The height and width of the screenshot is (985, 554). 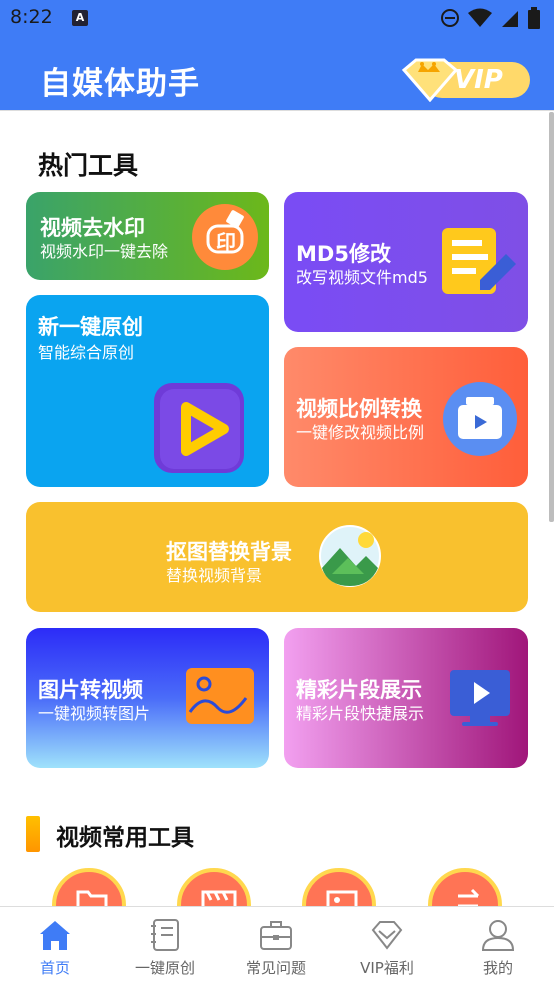 I want to click on nav-one-click-original: 一键原创, so click(x=165, y=946).